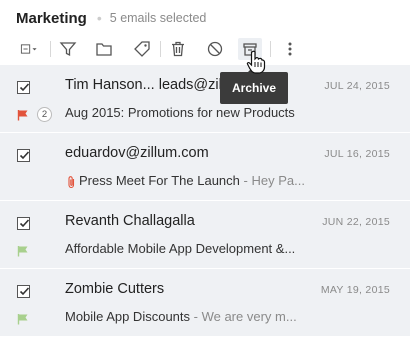 This screenshot has height=337, width=410. I want to click on folder-icon, so click(104, 49).